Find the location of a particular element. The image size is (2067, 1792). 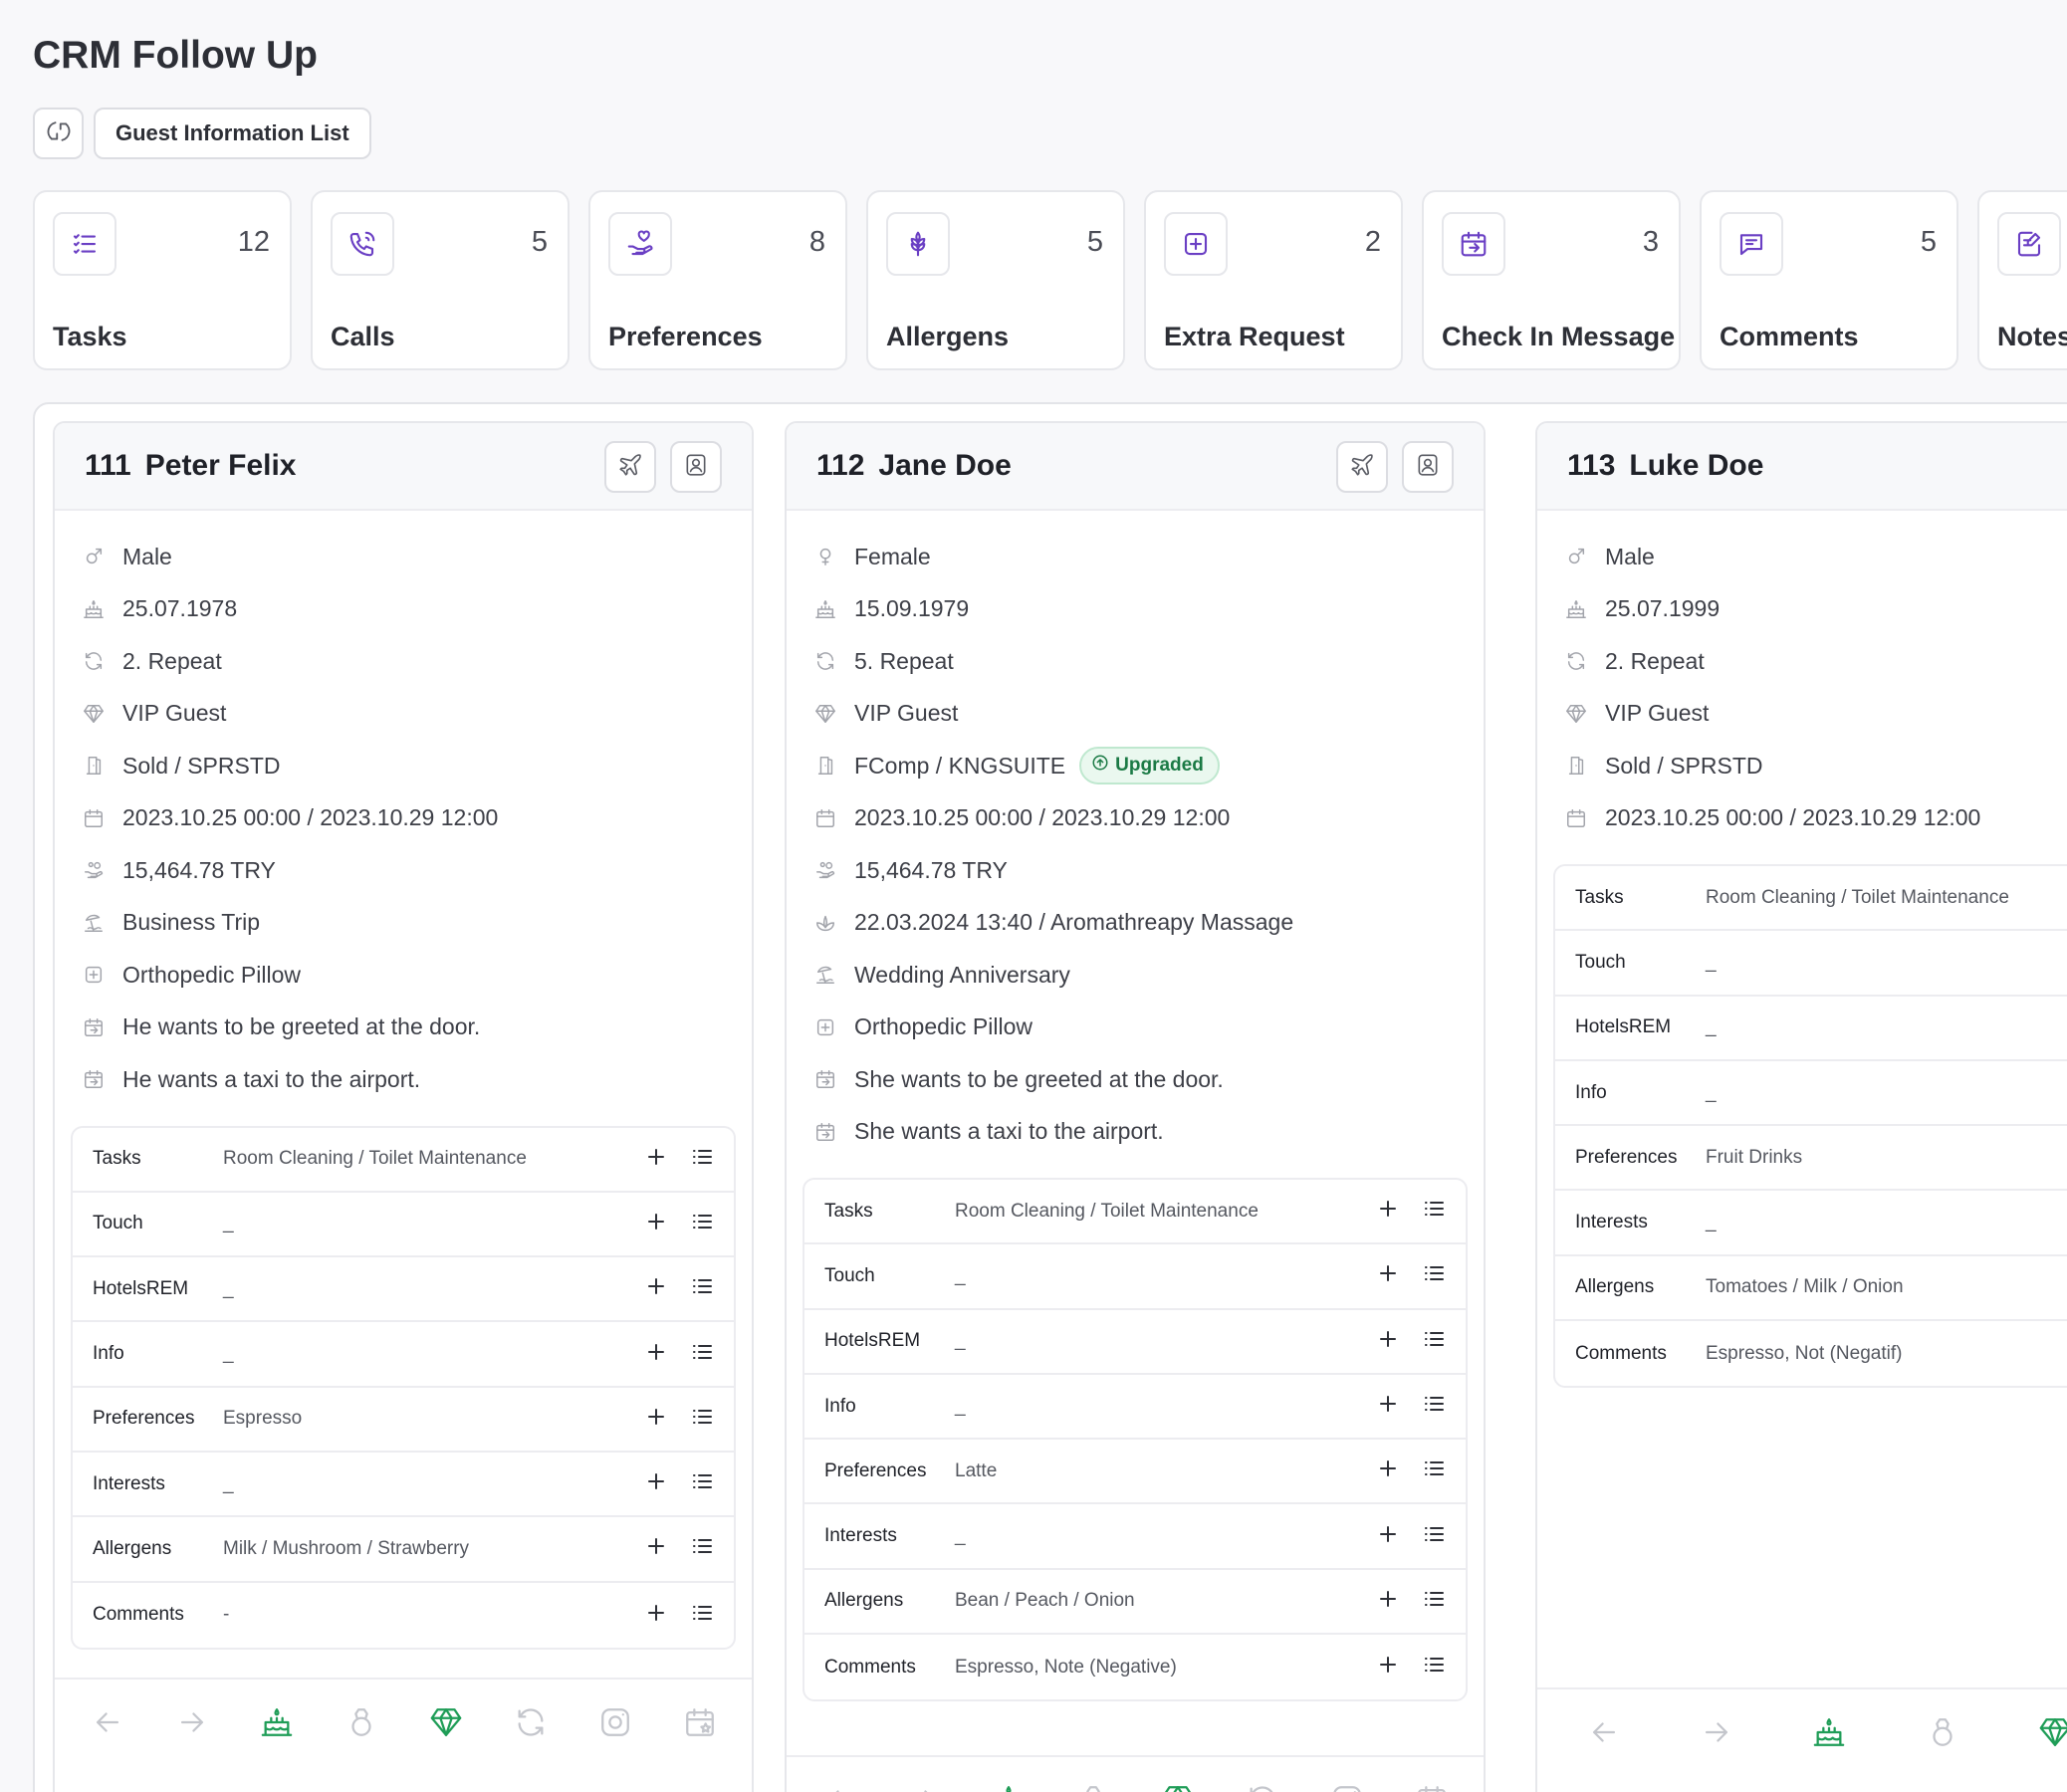

row-value: Espresso is located at coordinates (263, 1419).